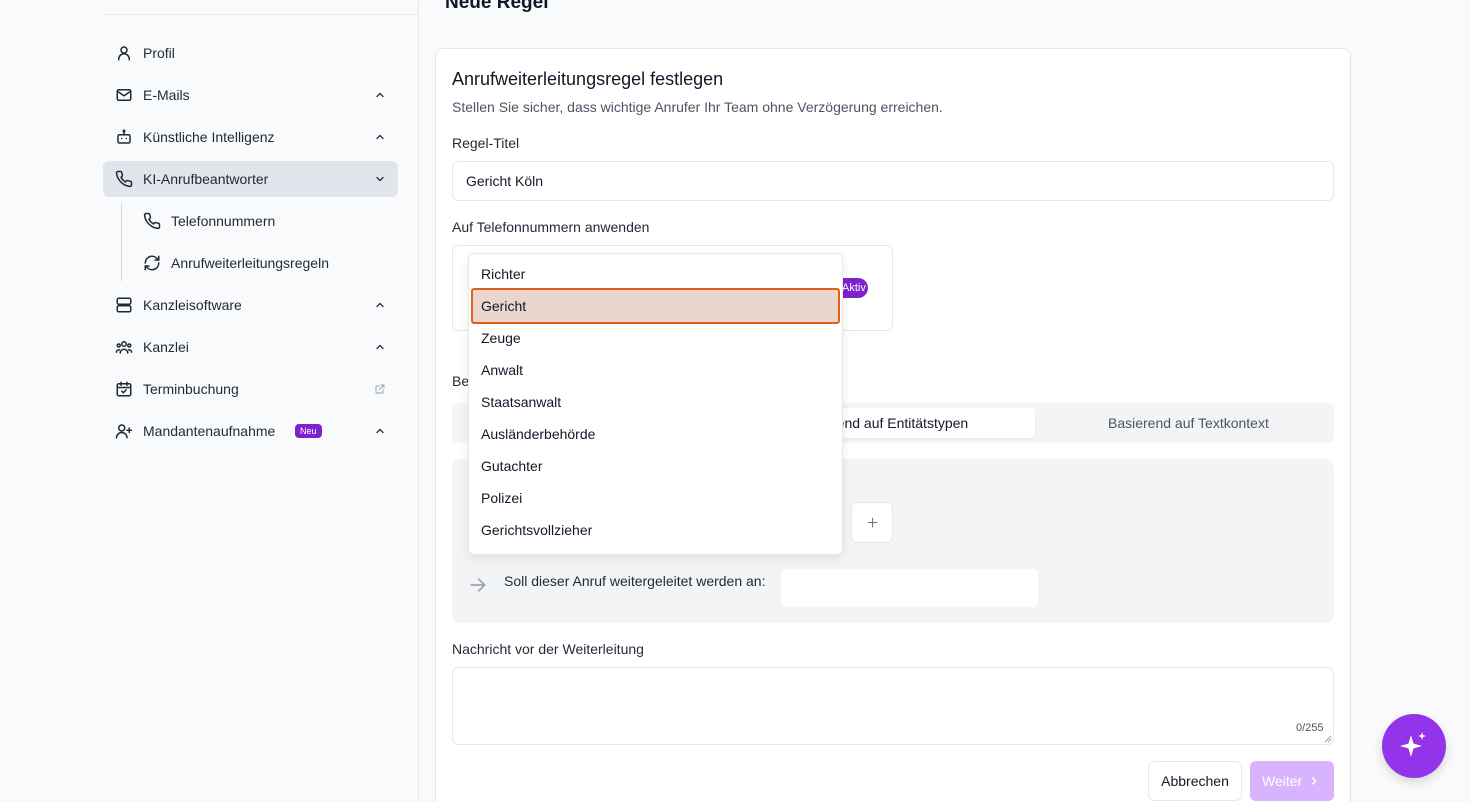 This screenshot has height=802, width=1470. I want to click on sidebar-subitem-anrufweiterleitungsregeln: Anrufweiterleitungsregeln, so click(264, 263).